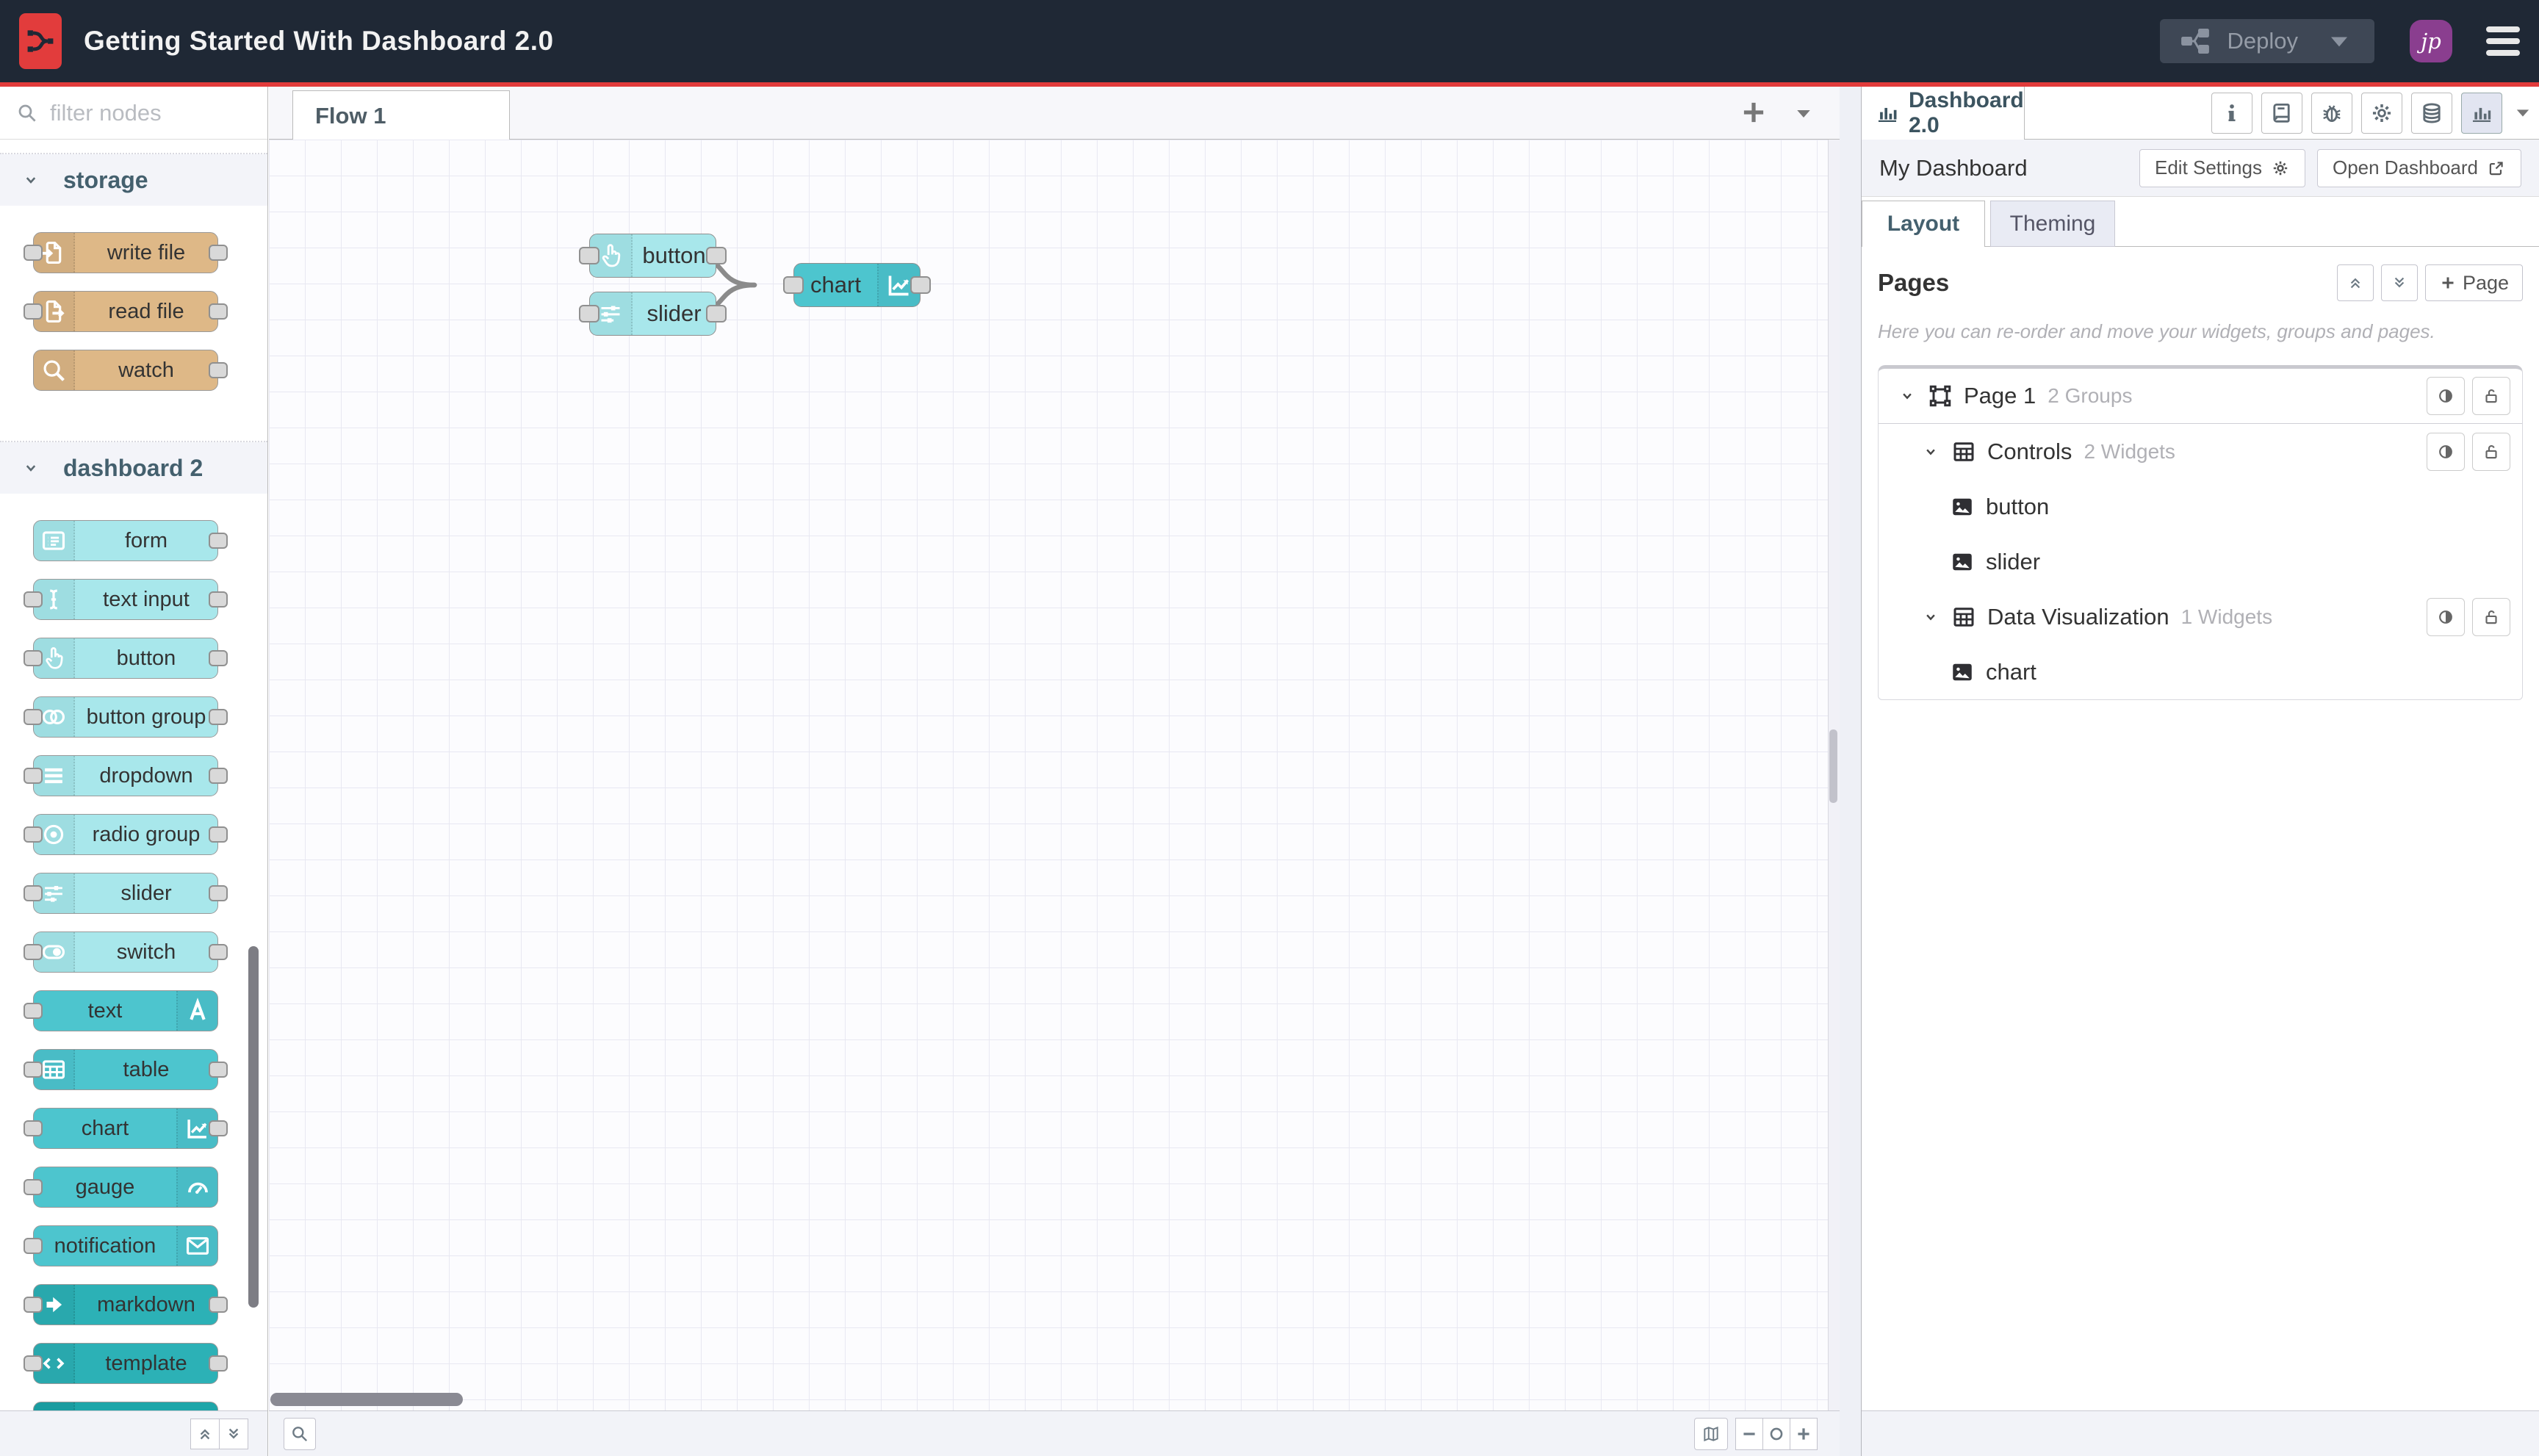  I want to click on palette-node-button: button, so click(126, 658).